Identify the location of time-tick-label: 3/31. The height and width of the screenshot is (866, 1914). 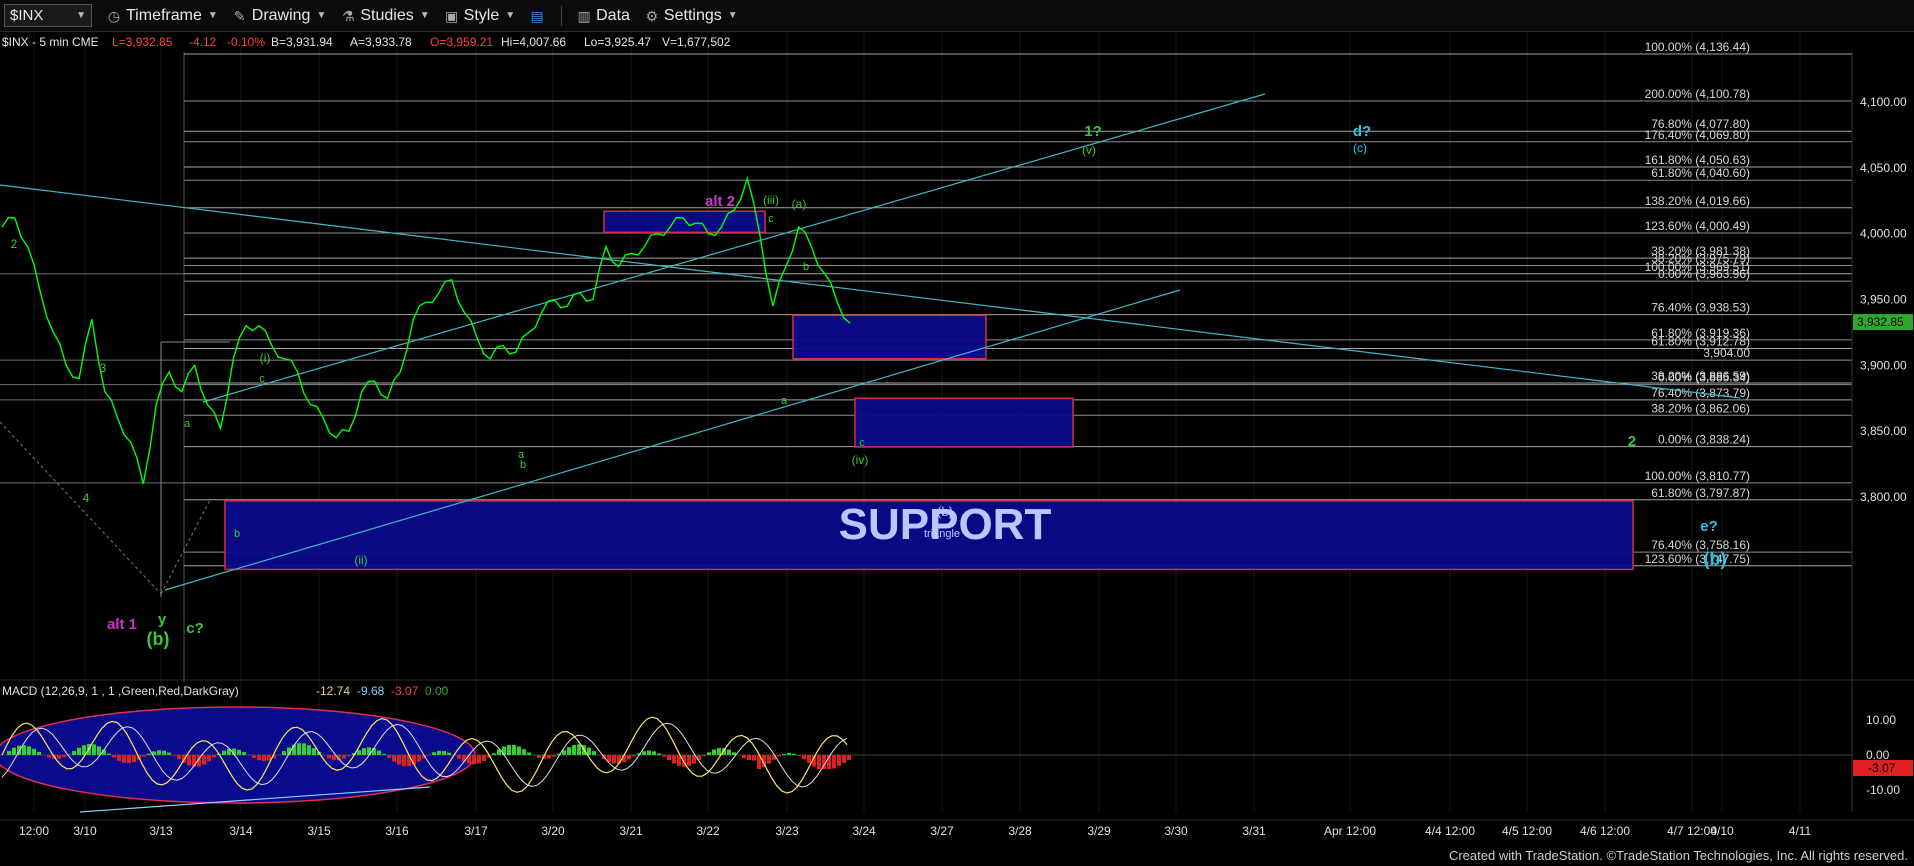
(1254, 831).